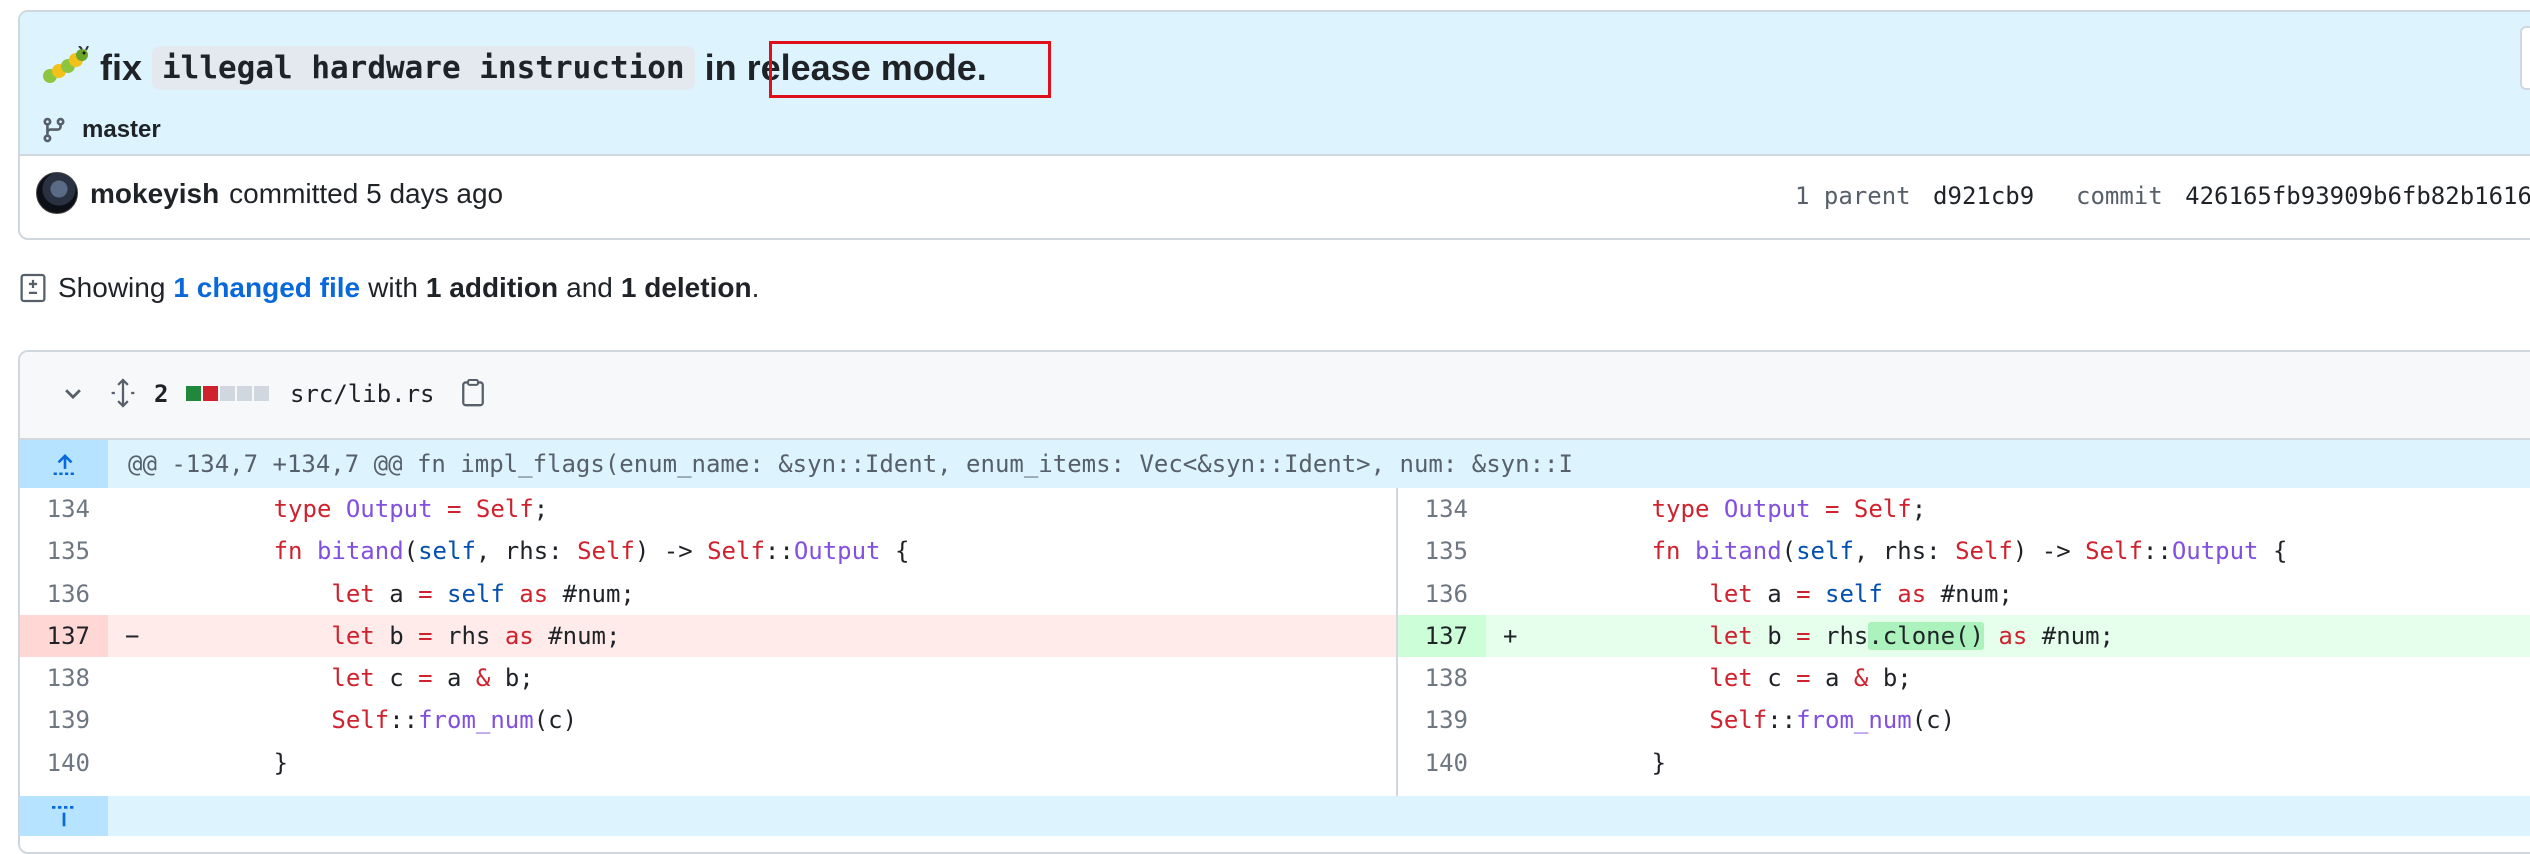  Describe the element at coordinates (492, 287) in the screenshot. I see `summary-additions: 1 addition` at that location.